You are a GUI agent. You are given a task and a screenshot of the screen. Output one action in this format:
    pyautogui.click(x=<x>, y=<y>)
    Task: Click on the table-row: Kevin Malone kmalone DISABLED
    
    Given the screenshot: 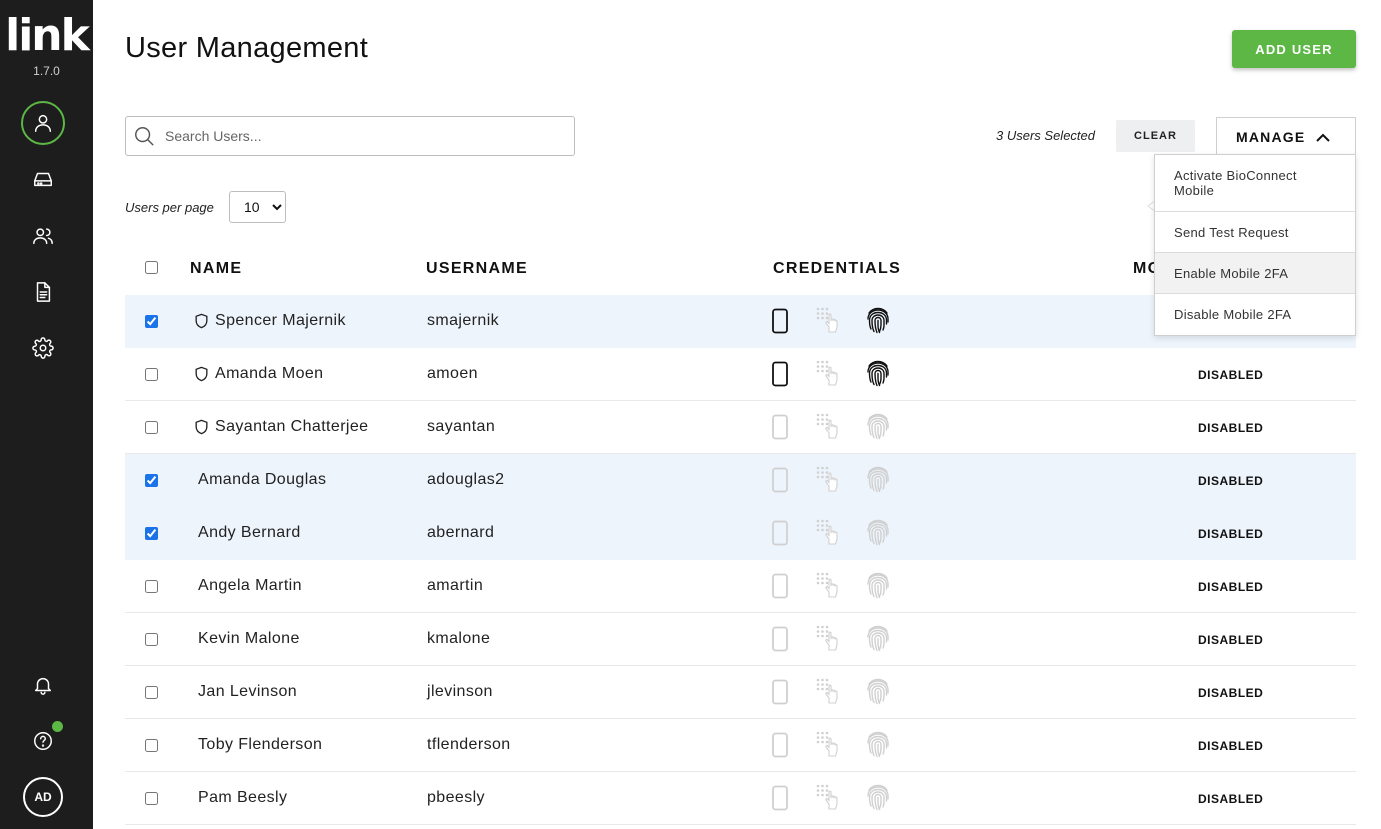 What is the action you would take?
    pyautogui.click(x=740, y=639)
    